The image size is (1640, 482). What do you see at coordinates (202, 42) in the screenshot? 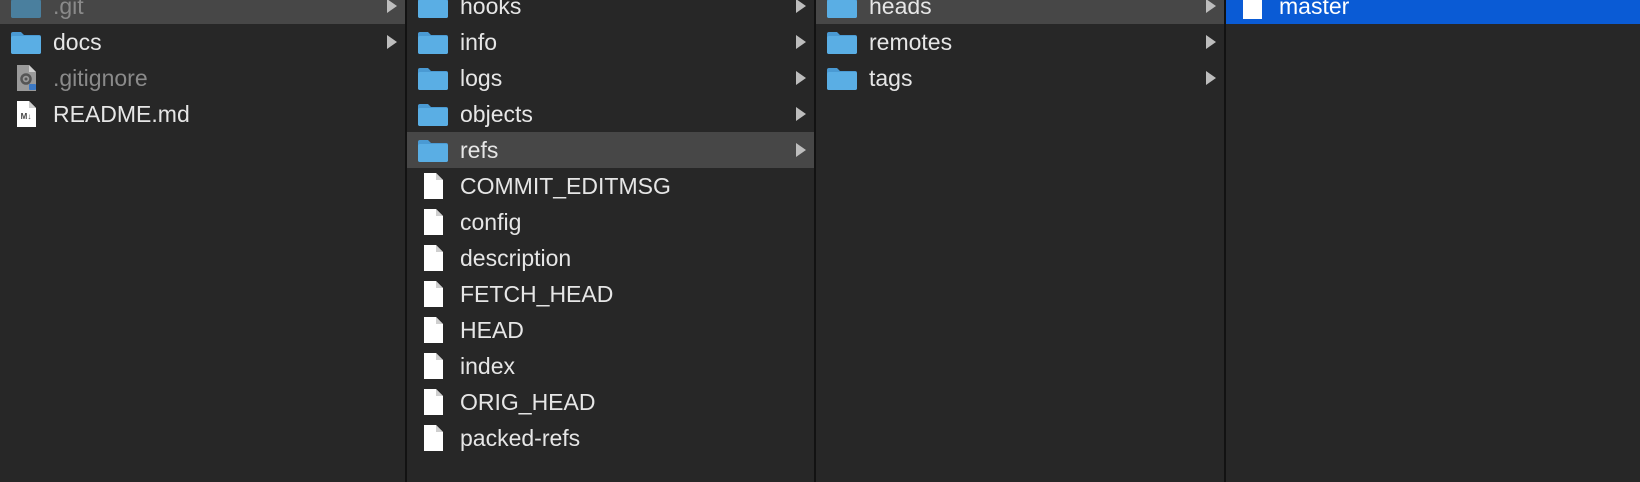
I see `folder-row: docs` at bounding box center [202, 42].